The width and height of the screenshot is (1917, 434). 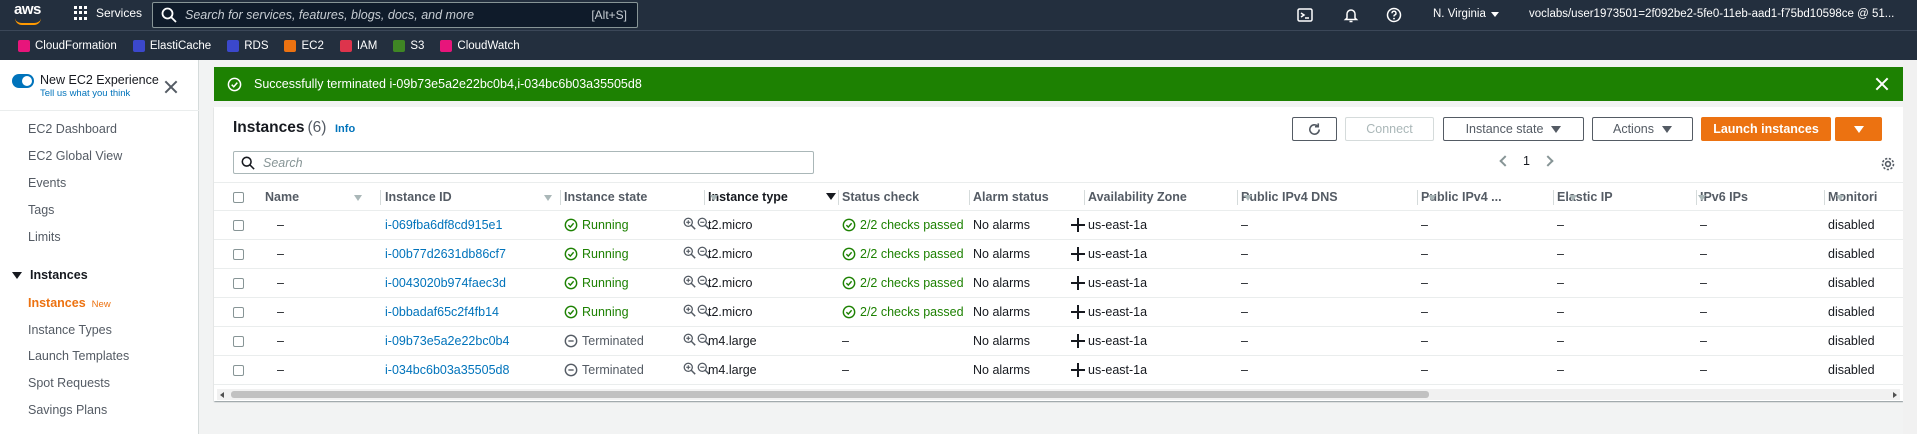 I want to click on region-selector: N. Virginia, so click(x=1466, y=14).